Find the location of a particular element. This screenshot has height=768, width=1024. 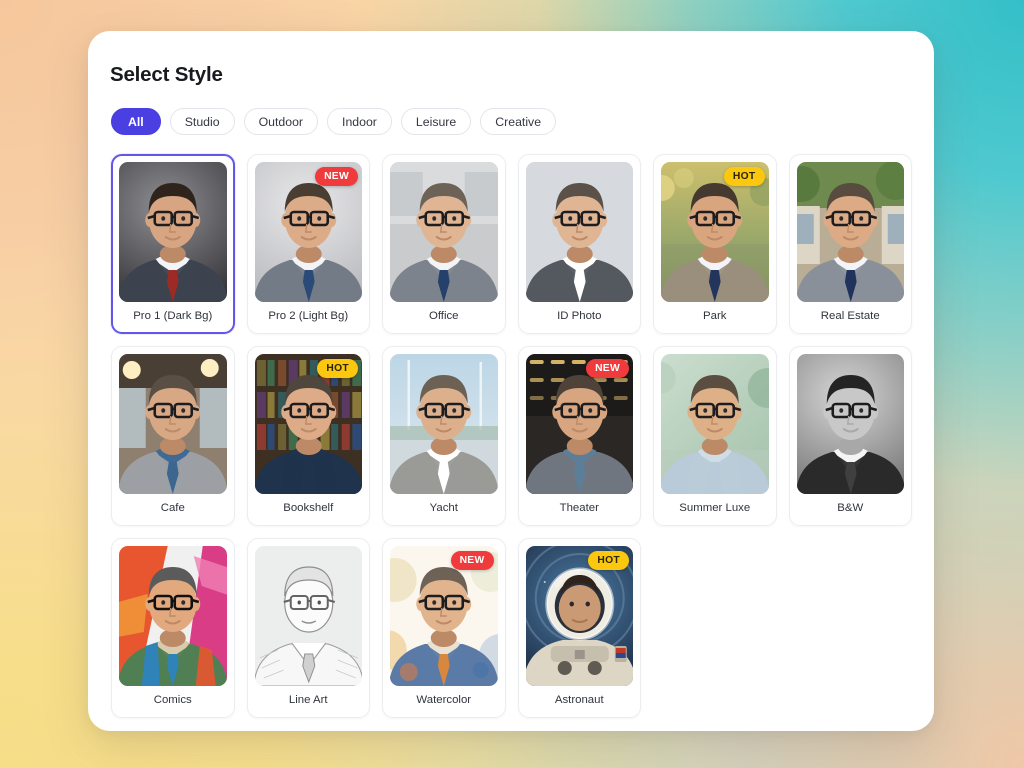

style-thumbnail-yacht is located at coordinates (444, 424).